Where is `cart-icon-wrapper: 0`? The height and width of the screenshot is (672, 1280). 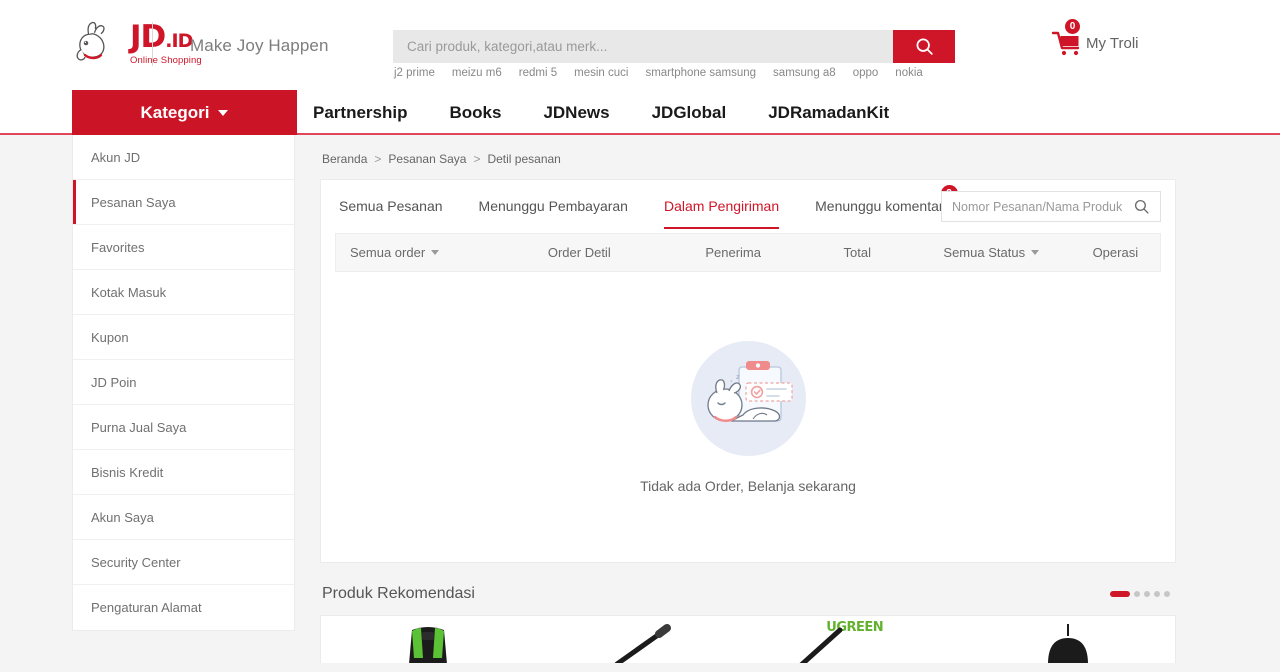 cart-icon-wrapper: 0 is located at coordinates (1068, 38).